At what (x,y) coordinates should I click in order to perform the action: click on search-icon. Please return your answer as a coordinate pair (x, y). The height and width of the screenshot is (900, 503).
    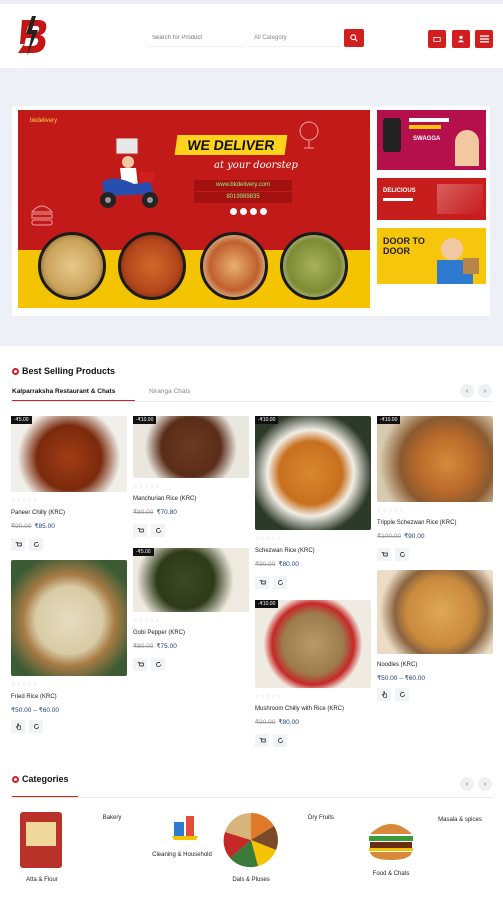
    Looking at the image, I should click on (354, 38).